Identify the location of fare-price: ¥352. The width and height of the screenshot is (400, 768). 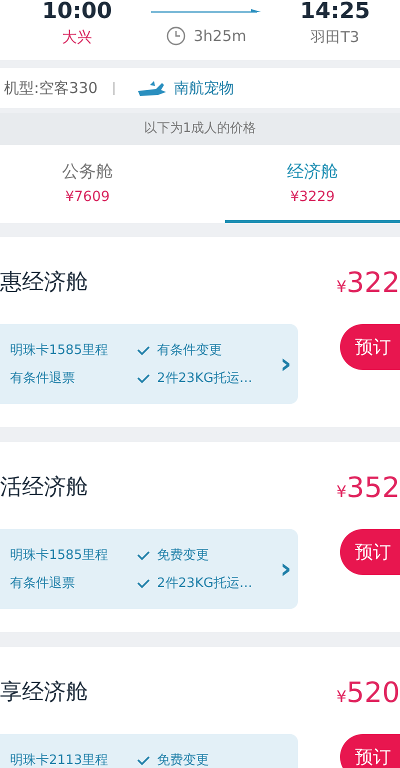
(368, 487).